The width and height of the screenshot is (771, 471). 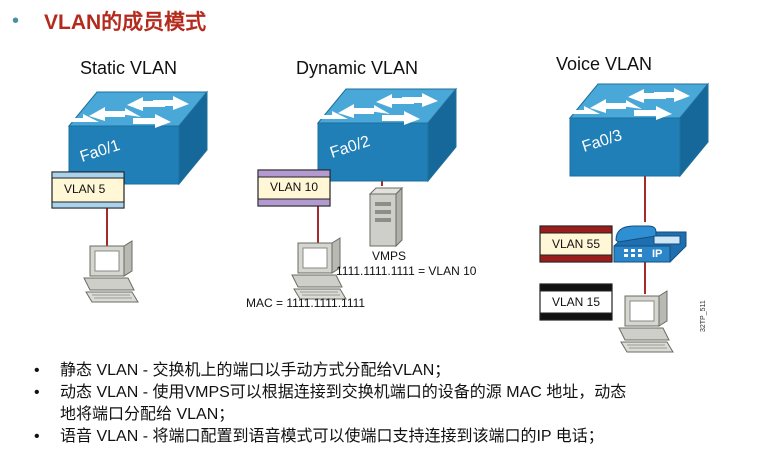 What do you see at coordinates (657, 254) in the screenshot?
I see `phone-ip-badge: IP` at bounding box center [657, 254].